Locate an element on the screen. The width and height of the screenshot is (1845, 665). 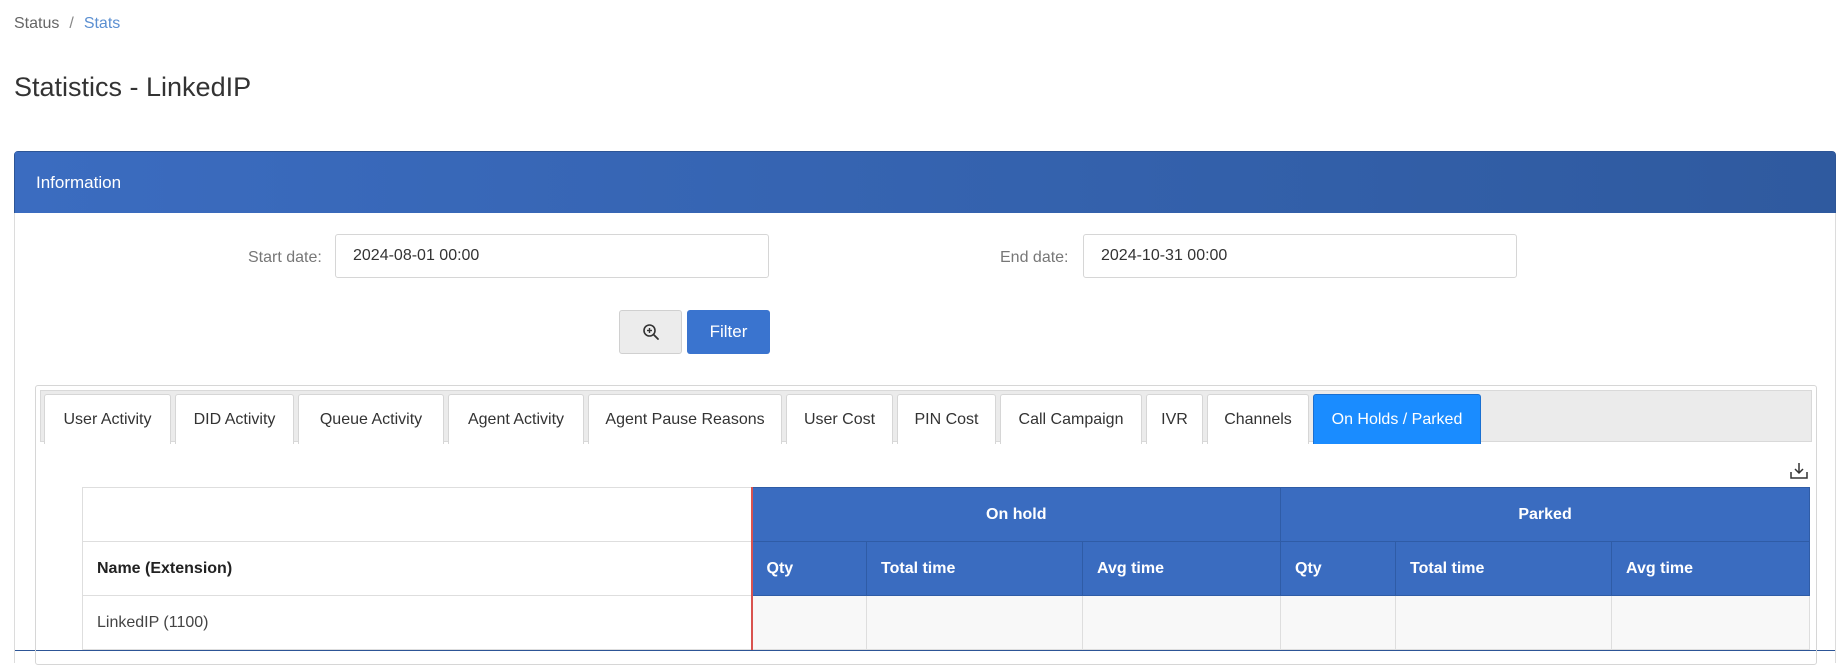
start-date-input is located at coordinates (552, 256).